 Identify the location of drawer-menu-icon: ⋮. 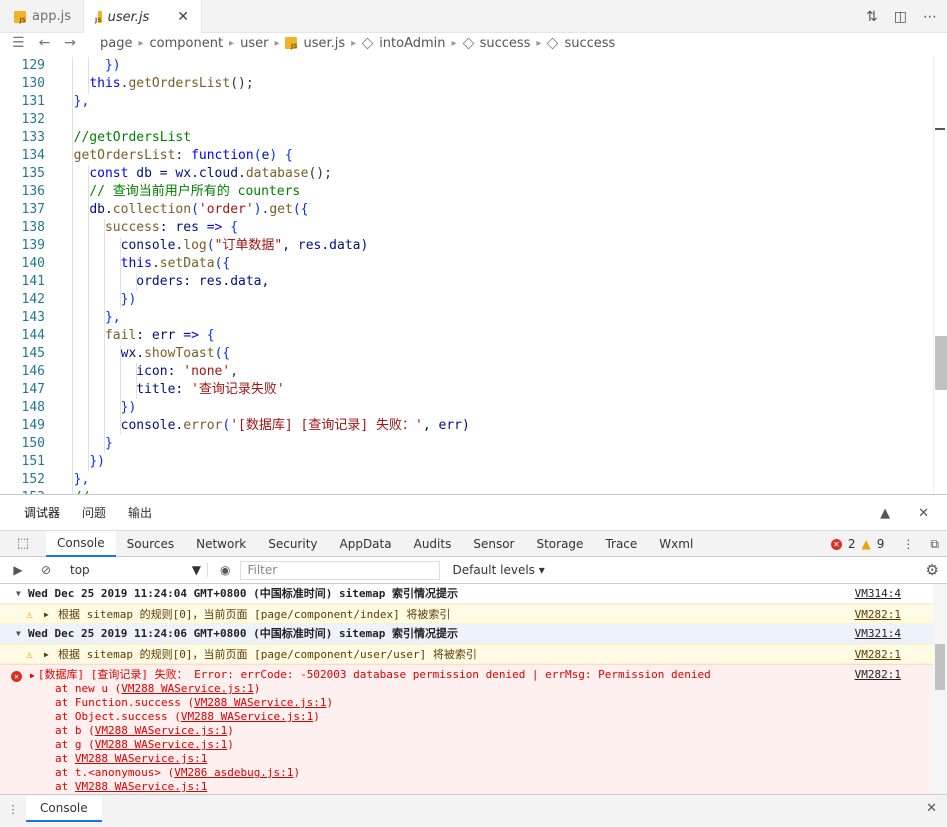
(13, 805).